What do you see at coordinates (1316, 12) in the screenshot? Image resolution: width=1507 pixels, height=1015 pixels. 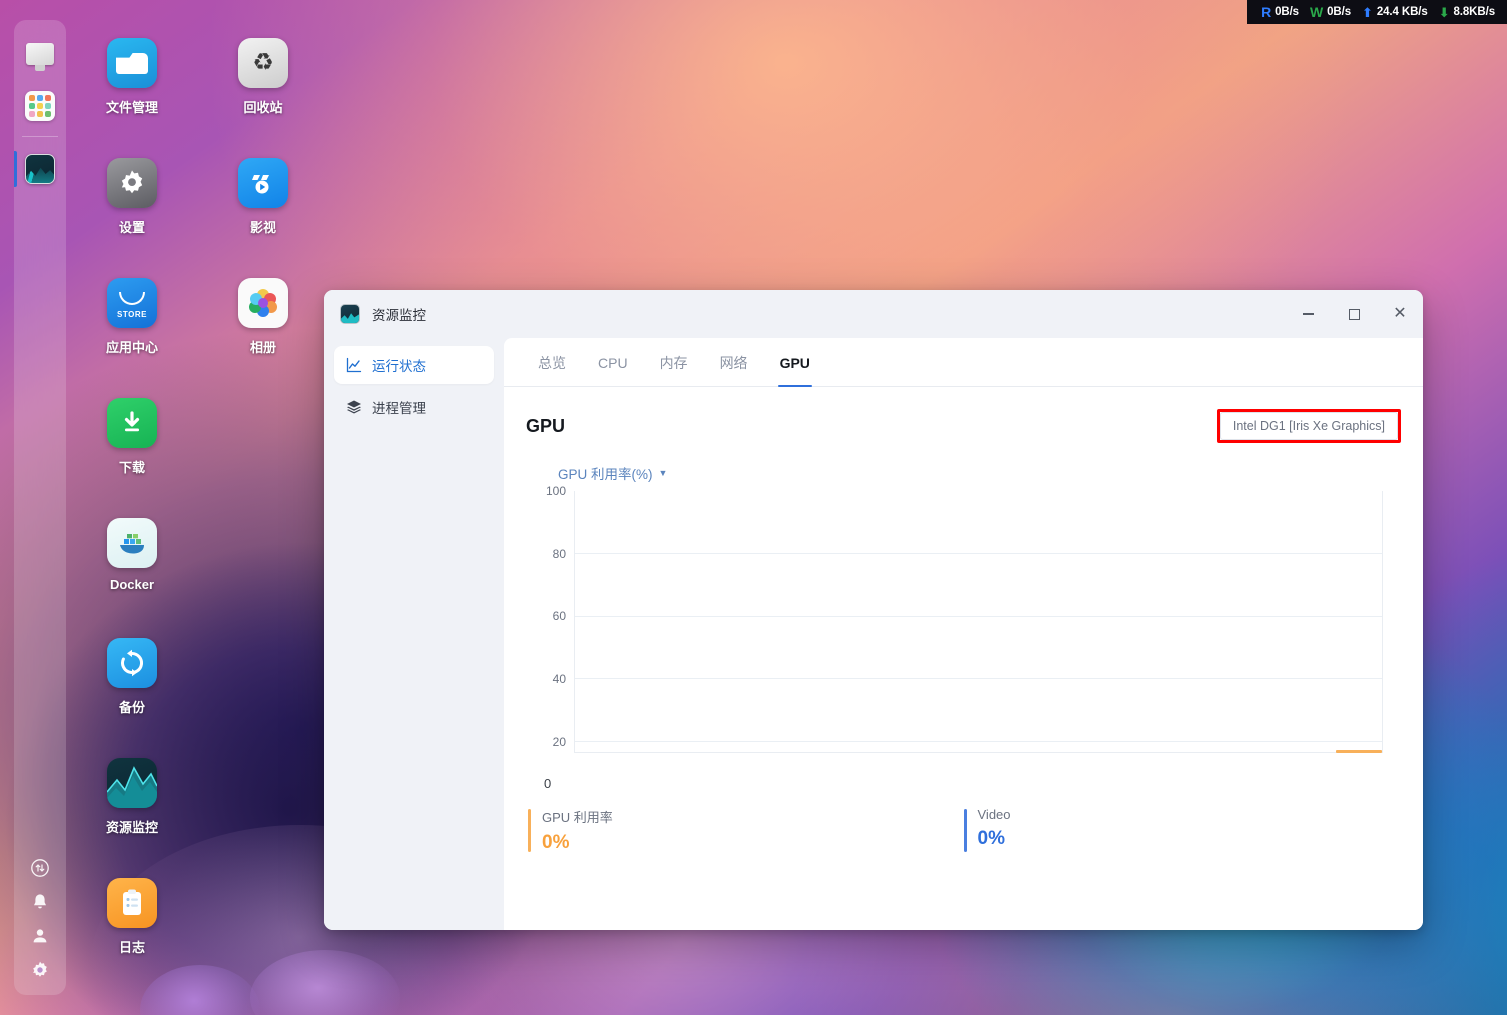 I see `disk-write-label: W` at bounding box center [1316, 12].